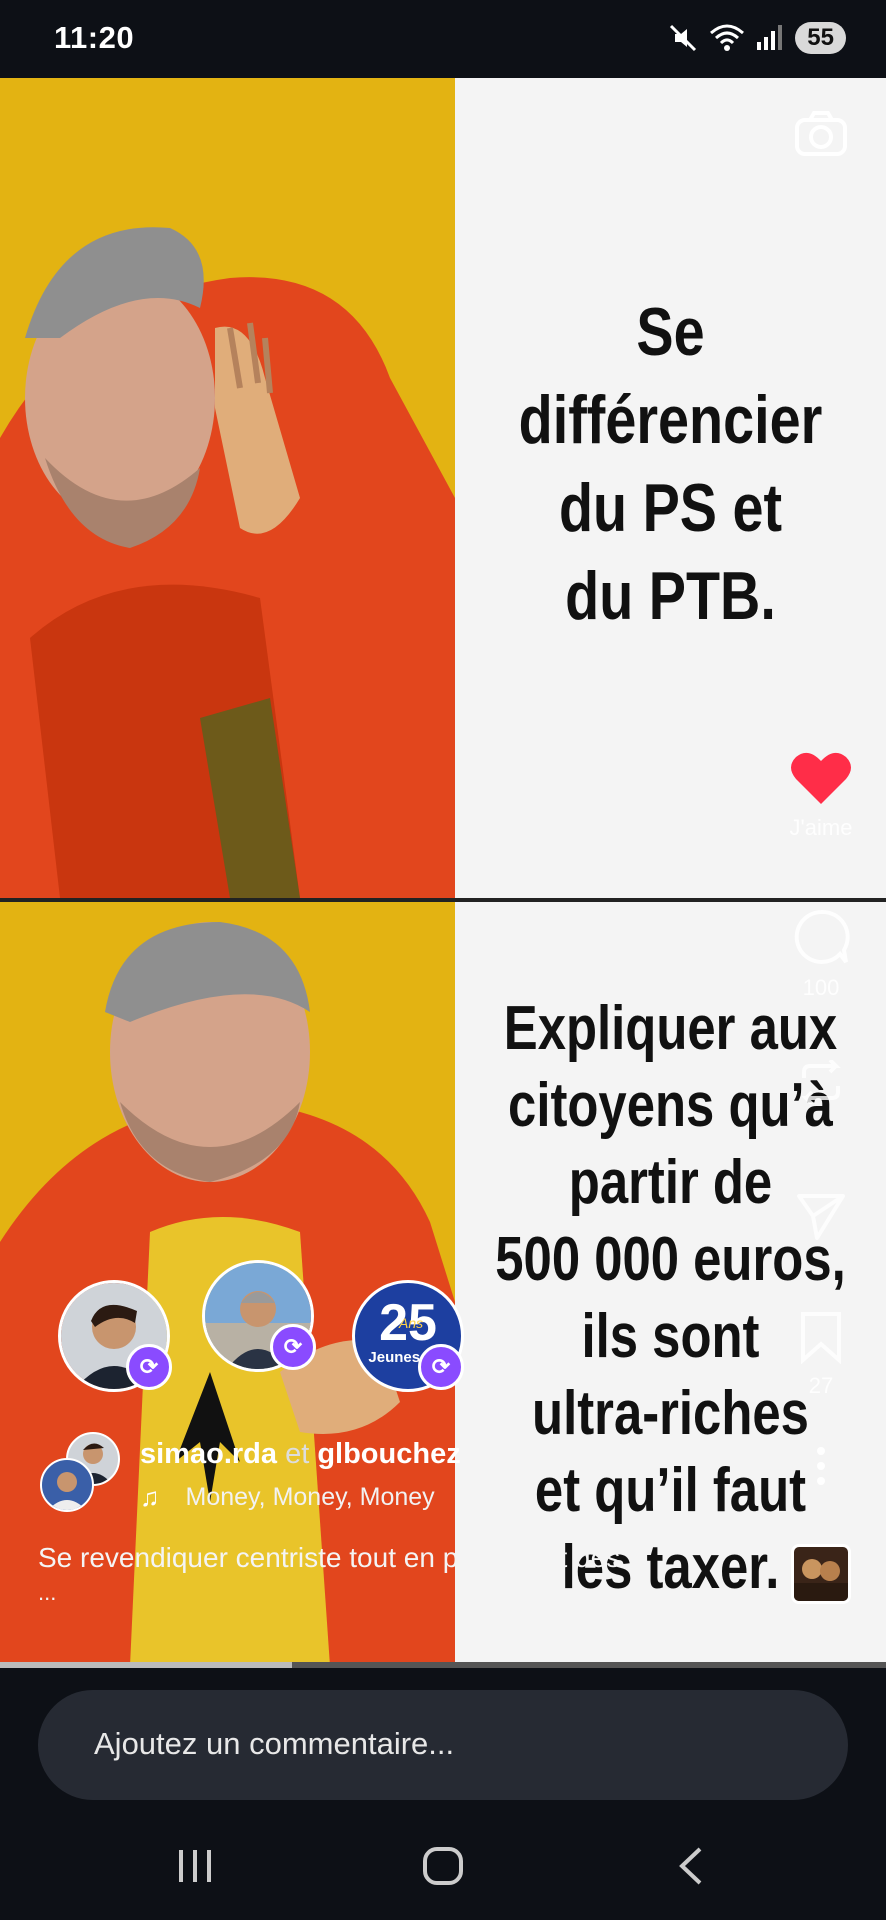 The height and width of the screenshot is (1920, 886). Describe the element at coordinates (94, 37) in the screenshot. I see `status-time: 11:20` at that location.